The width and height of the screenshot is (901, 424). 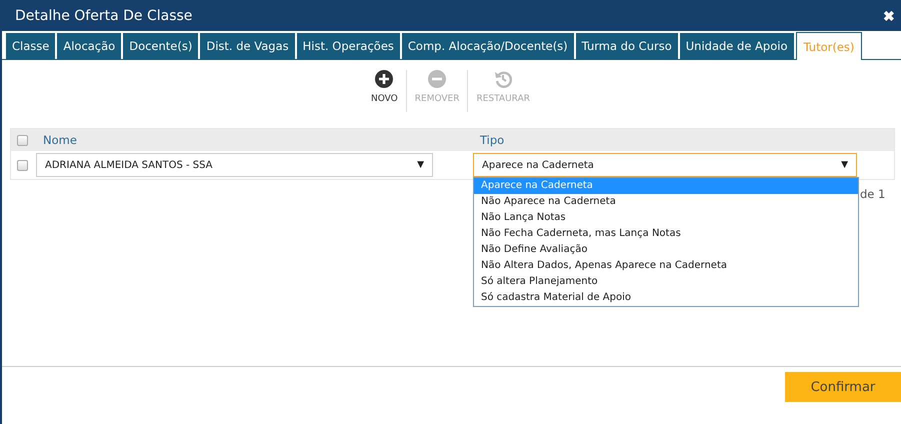 What do you see at coordinates (89, 46) in the screenshot?
I see `tab: Alocação` at bounding box center [89, 46].